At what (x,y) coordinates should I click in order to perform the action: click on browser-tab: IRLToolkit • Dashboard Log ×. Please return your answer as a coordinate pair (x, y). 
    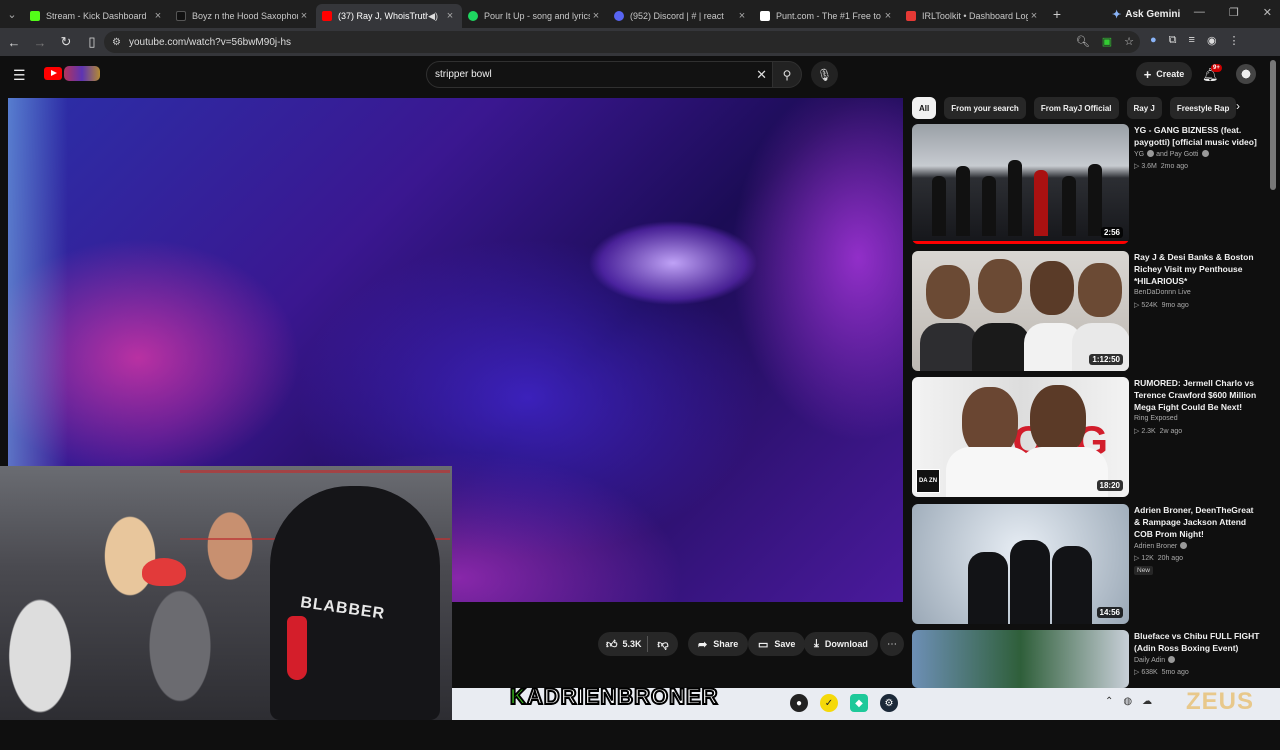
    Looking at the image, I should click on (973, 16).